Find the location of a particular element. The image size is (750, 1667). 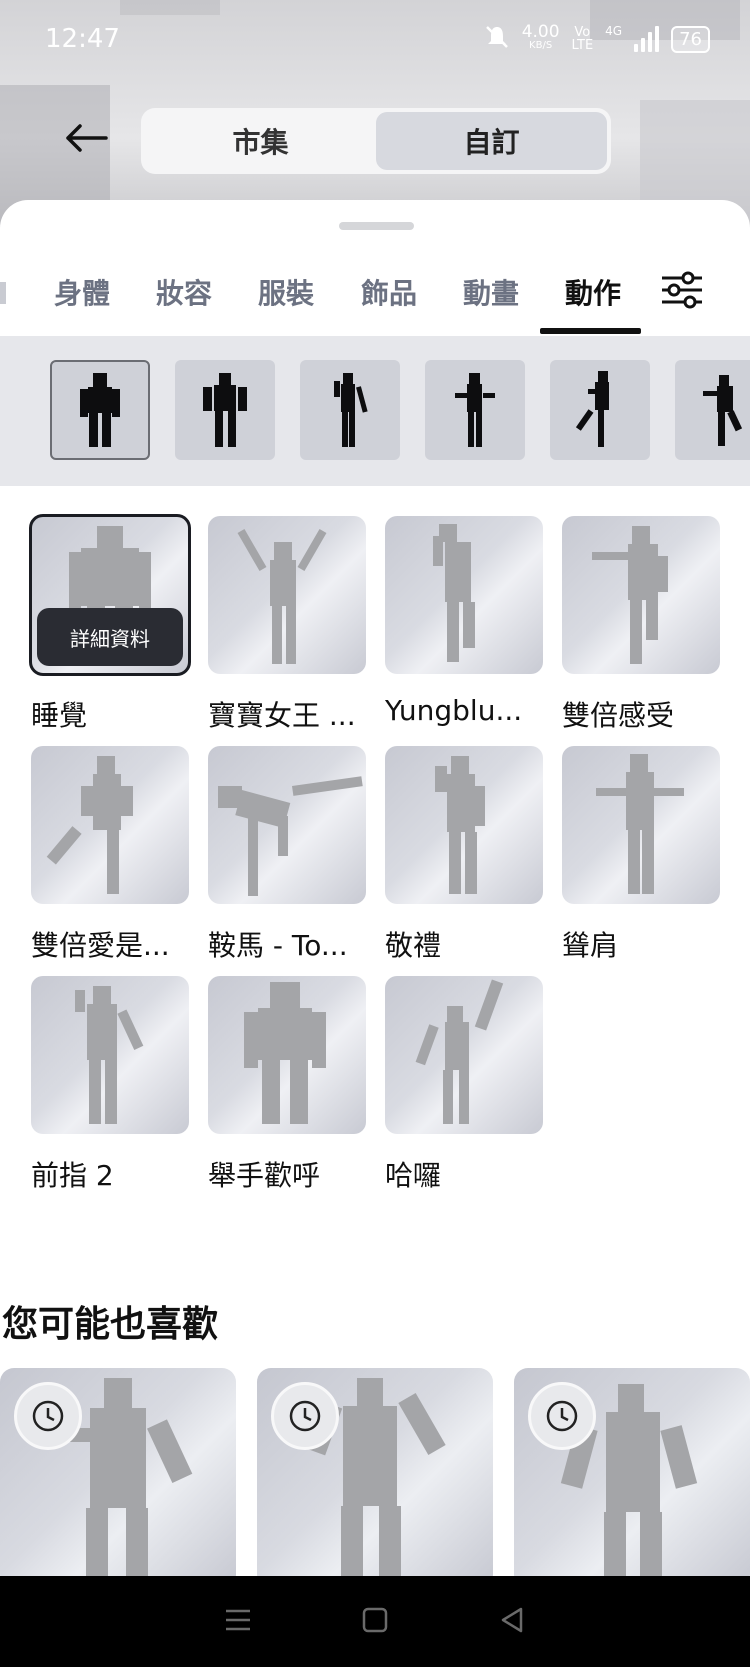

pose-label: 前指 2 is located at coordinates (72, 1175).